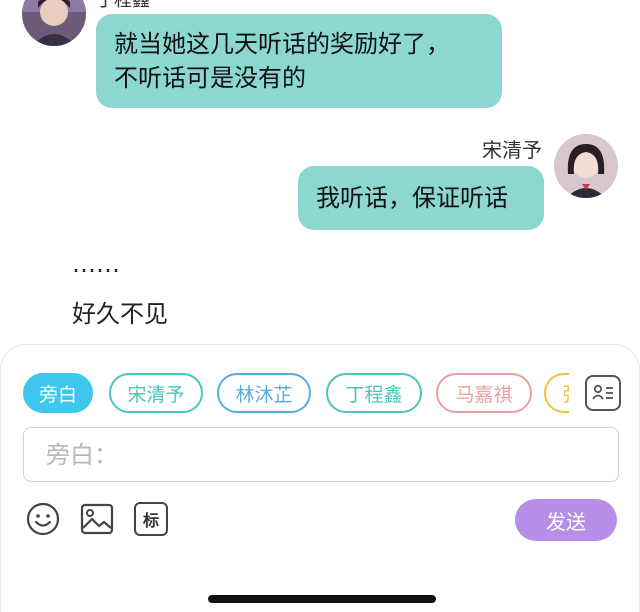 Image resolution: width=640 pixels, height=612 pixels. I want to click on role-manager-button, so click(603, 393).